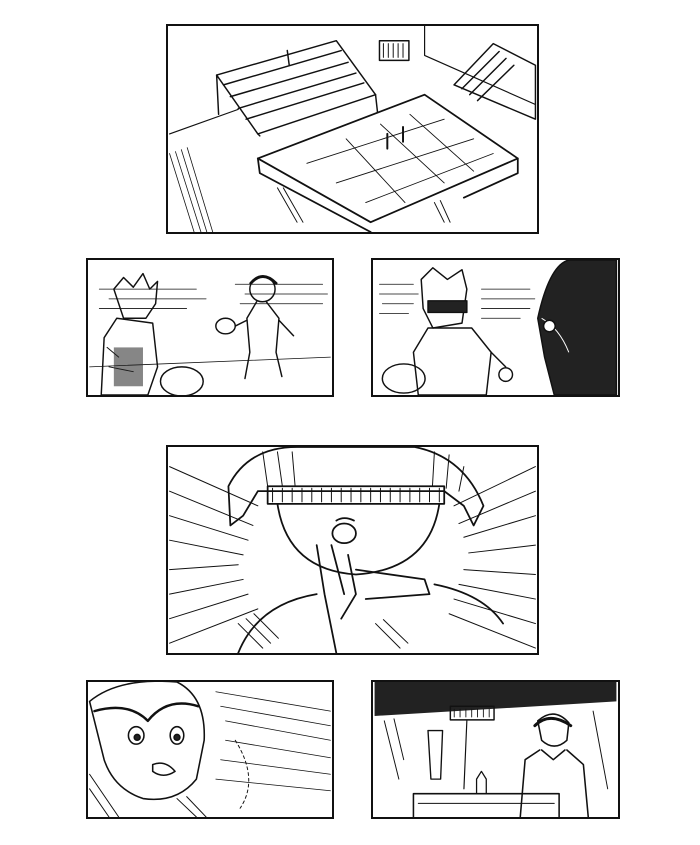  I want to click on players-illustration, so click(210, 333).